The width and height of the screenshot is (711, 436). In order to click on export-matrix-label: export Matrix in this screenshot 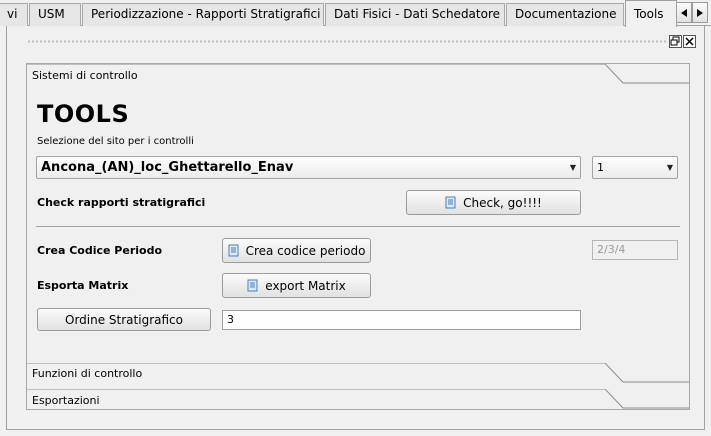, I will do `click(305, 285)`.